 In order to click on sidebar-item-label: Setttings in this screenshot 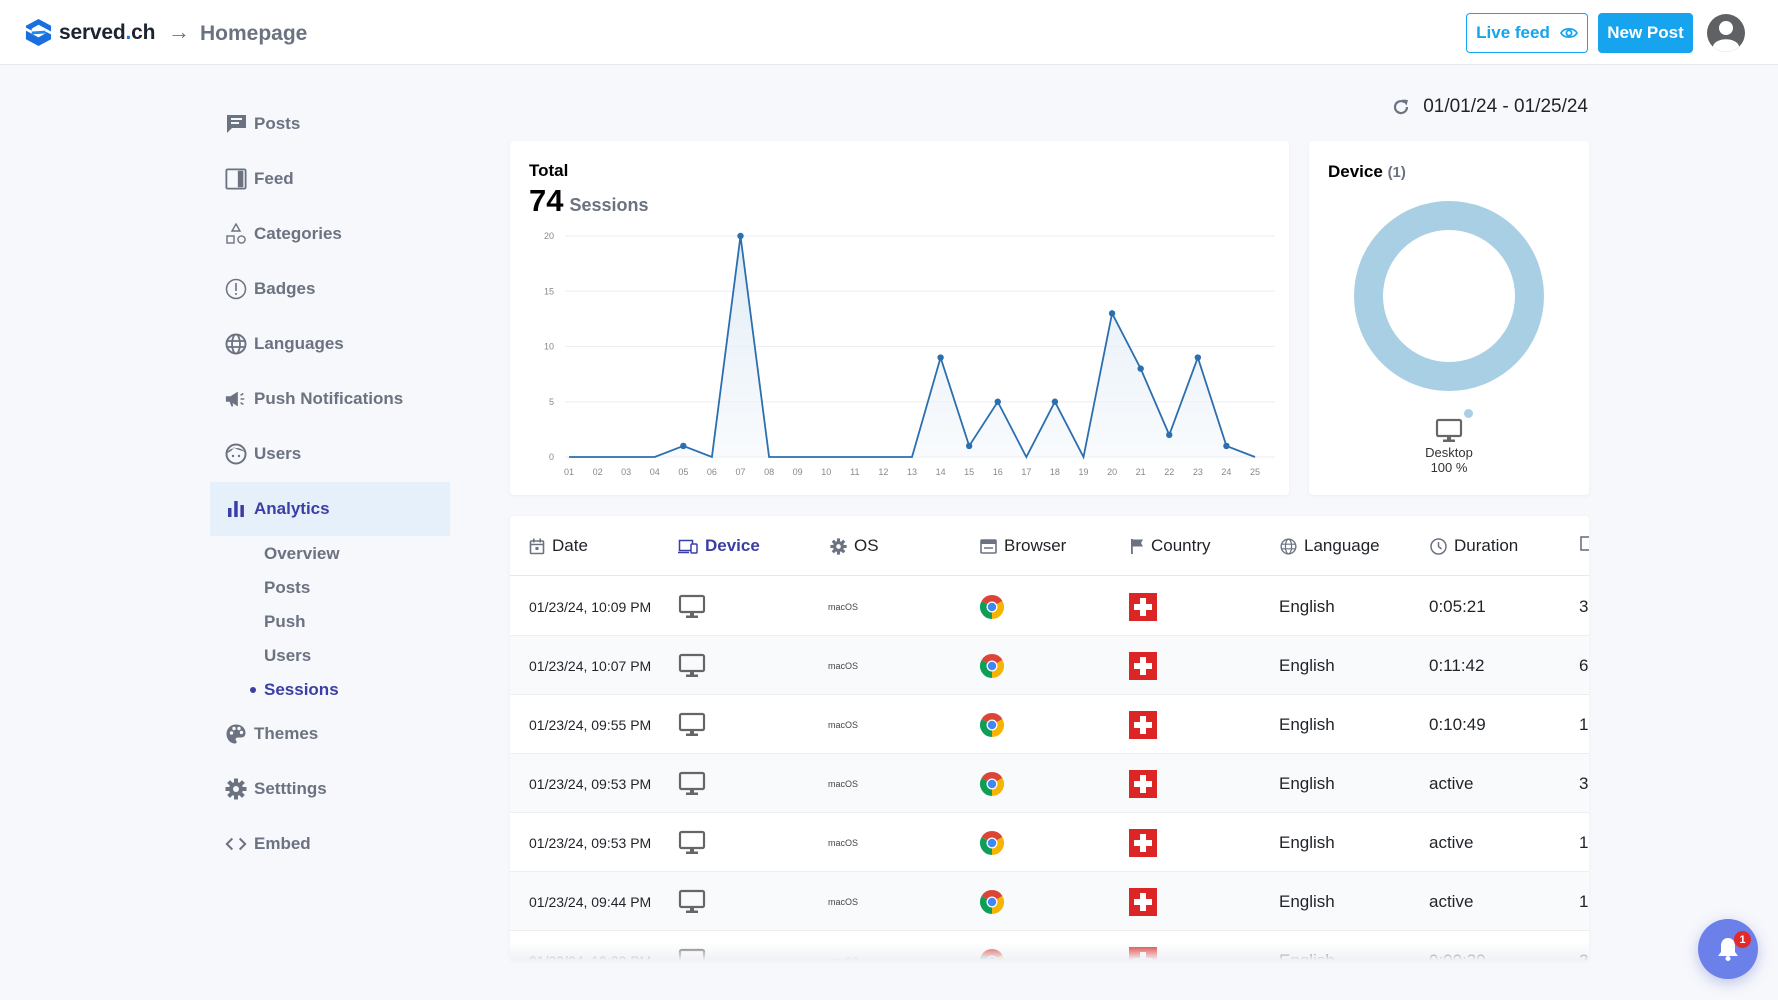, I will do `click(290, 788)`.